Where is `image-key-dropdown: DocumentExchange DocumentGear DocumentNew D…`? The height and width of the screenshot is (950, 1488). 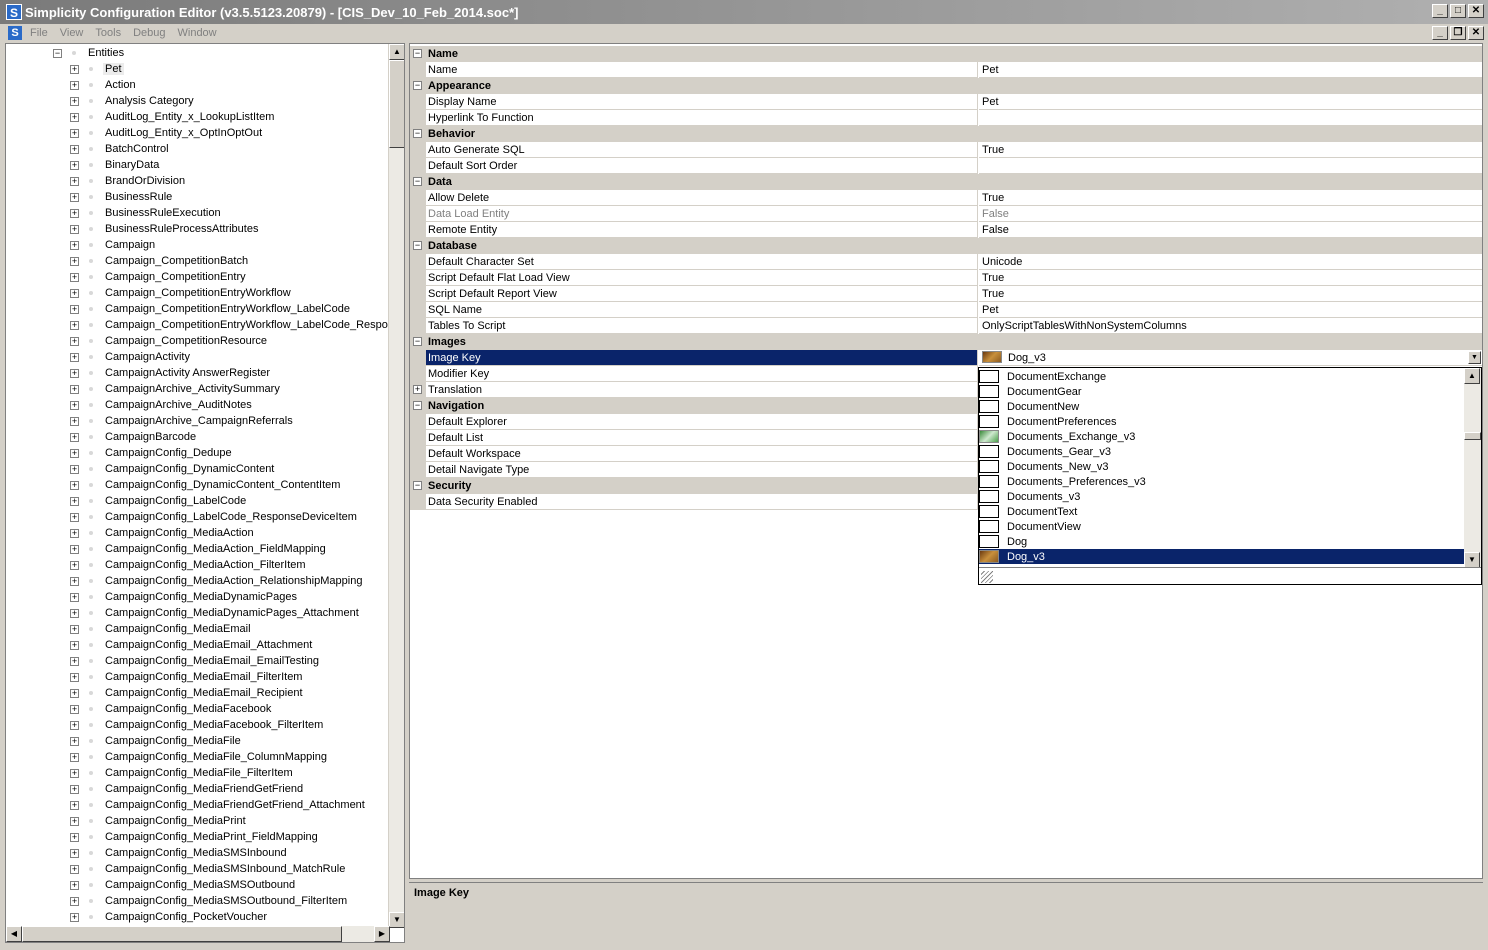
image-key-dropdown: DocumentExchange DocumentGear DocumentNew D… is located at coordinates (1230, 476).